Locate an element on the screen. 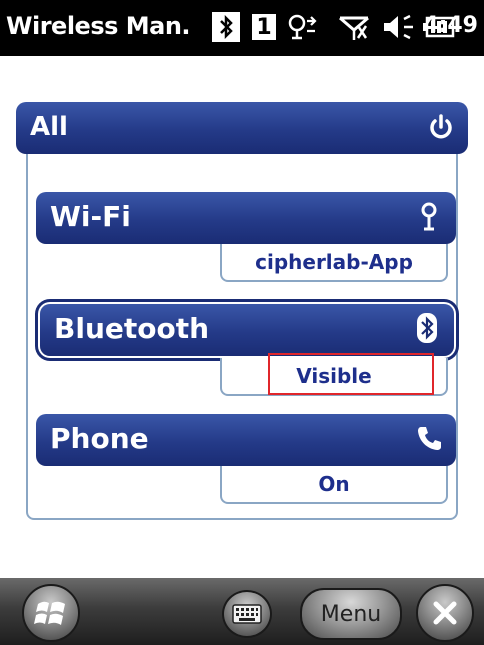 This screenshot has height=645, width=484. phone-label: Phone is located at coordinates (99, 438).